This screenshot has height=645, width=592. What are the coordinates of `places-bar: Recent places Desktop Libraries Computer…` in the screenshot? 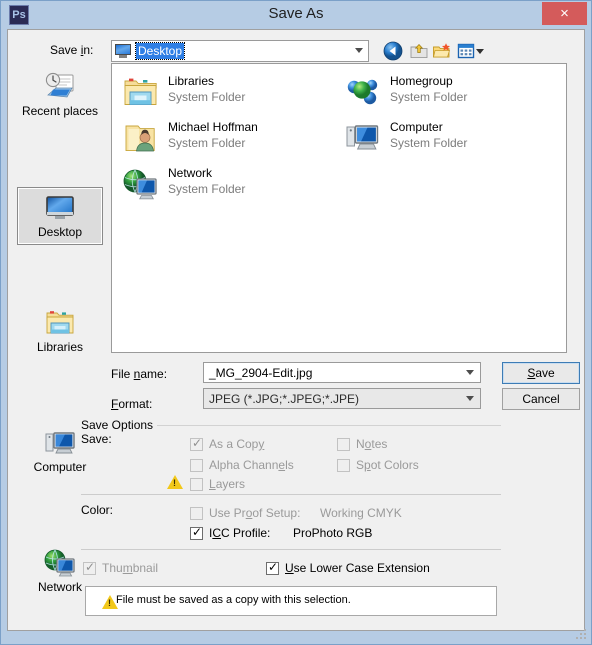 It's located at (60, 330).